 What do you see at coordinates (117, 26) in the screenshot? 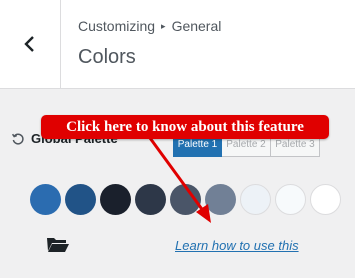
I see `breadcrumb-parent: Customizing` at bounding box center [117, 26].